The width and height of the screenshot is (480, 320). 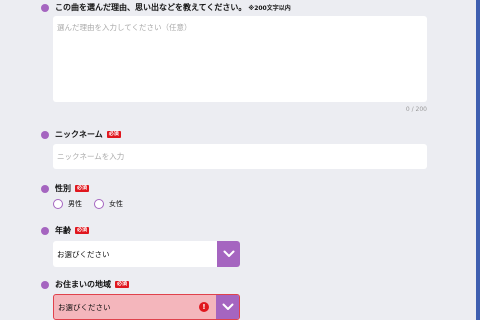 I want to click on nickname-label-row: ニックネーム 必須, so click(x=81, y=134).